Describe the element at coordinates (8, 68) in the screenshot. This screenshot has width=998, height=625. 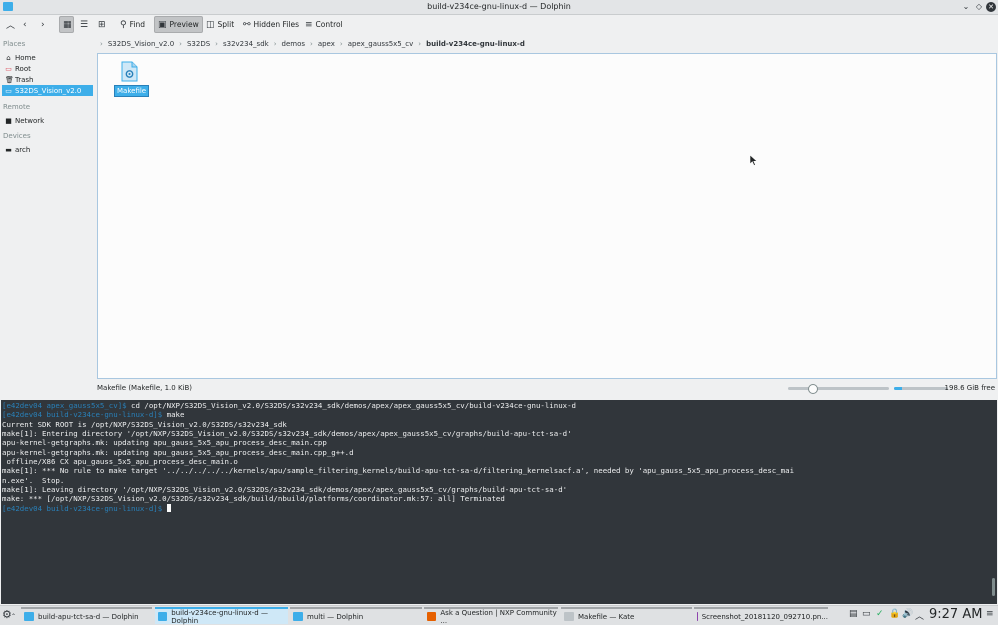
I see `root-folder-icon: ▭` at that location.